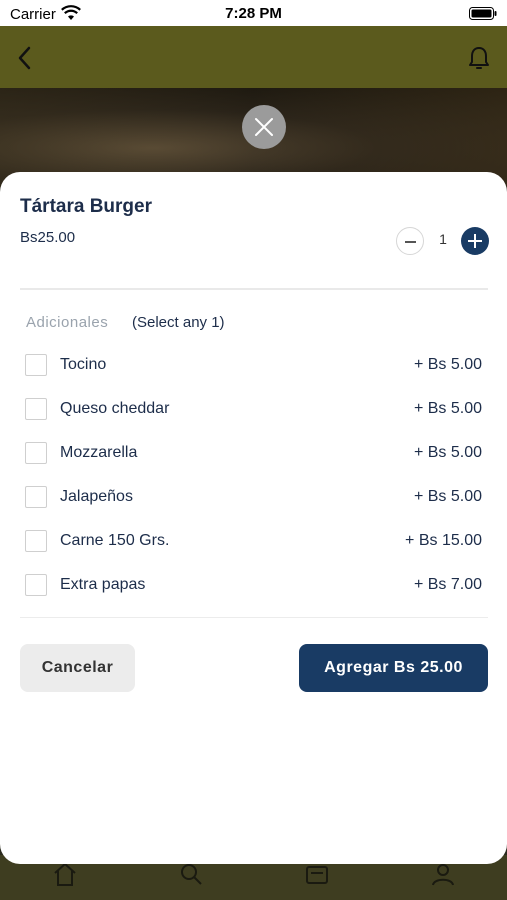 Image resolution: width=507 pixels, height=900 pixels. Describe the element at coordinates (48, 237) in the screenshot. I see `product-price: Bs25.00` at that location.